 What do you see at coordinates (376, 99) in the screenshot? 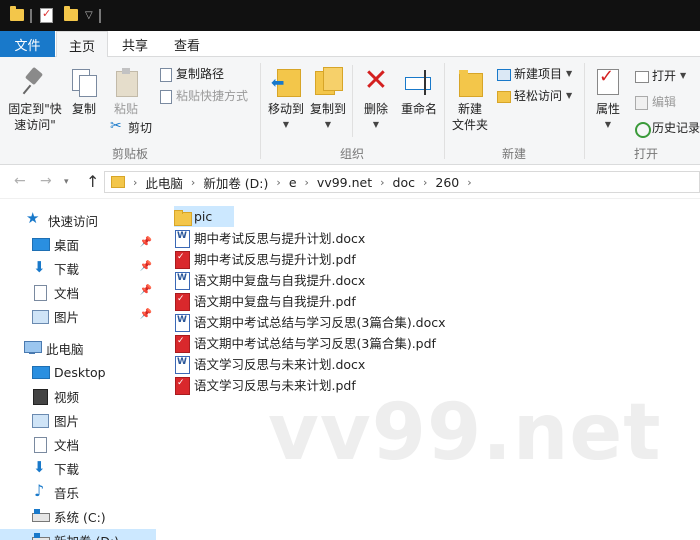
I see `delete-button: ✕ 删除 ▼` at bounding box center [376, 99].